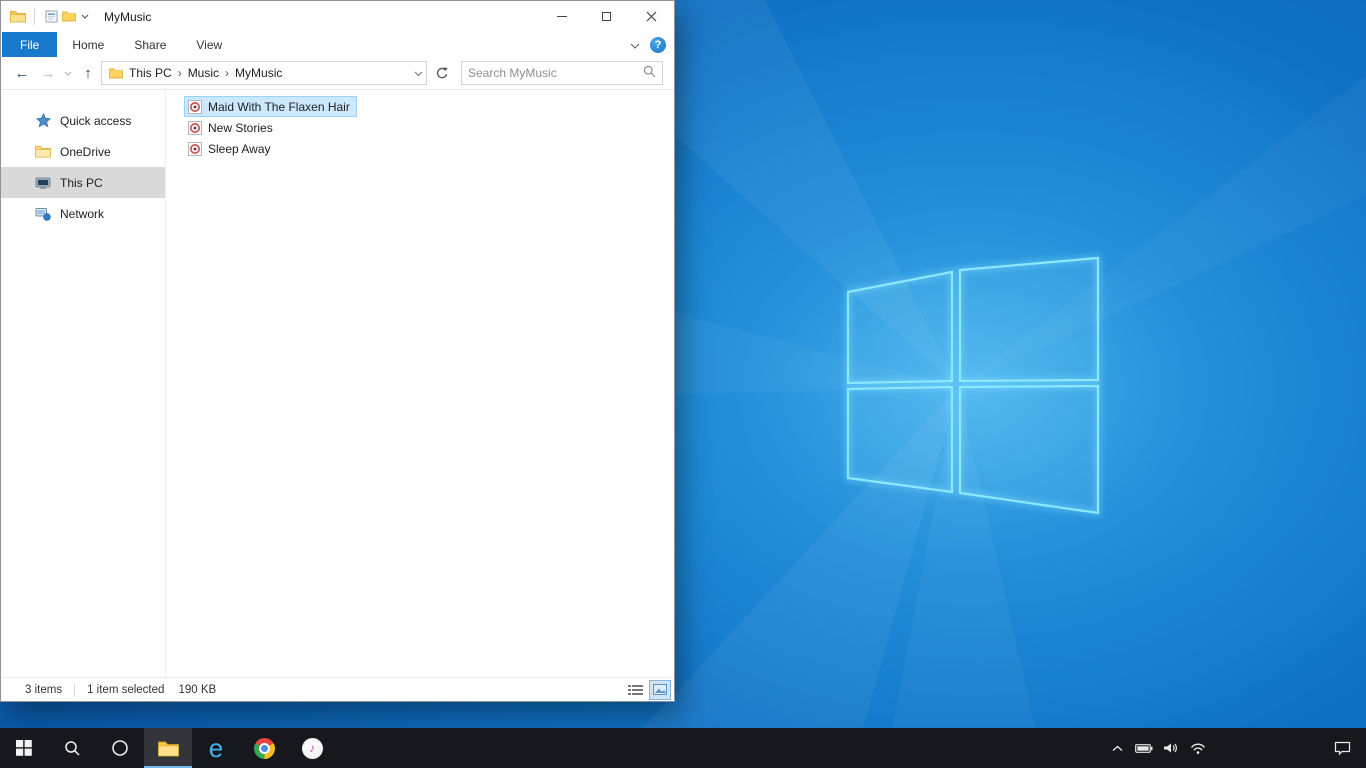  I want to click on chrome-icon, so click(264, 748).